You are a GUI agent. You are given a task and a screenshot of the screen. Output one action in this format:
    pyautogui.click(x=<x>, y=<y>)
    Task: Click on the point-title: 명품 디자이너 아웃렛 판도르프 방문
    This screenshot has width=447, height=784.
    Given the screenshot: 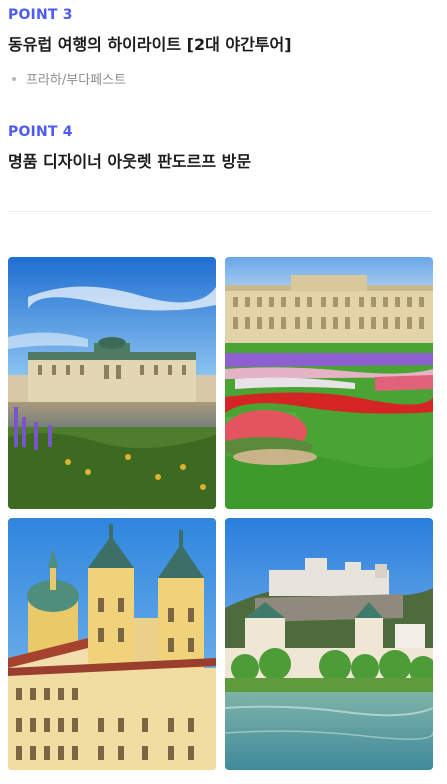 What is the action you would take?
    pyautogui.click(x=130, y=161)
    